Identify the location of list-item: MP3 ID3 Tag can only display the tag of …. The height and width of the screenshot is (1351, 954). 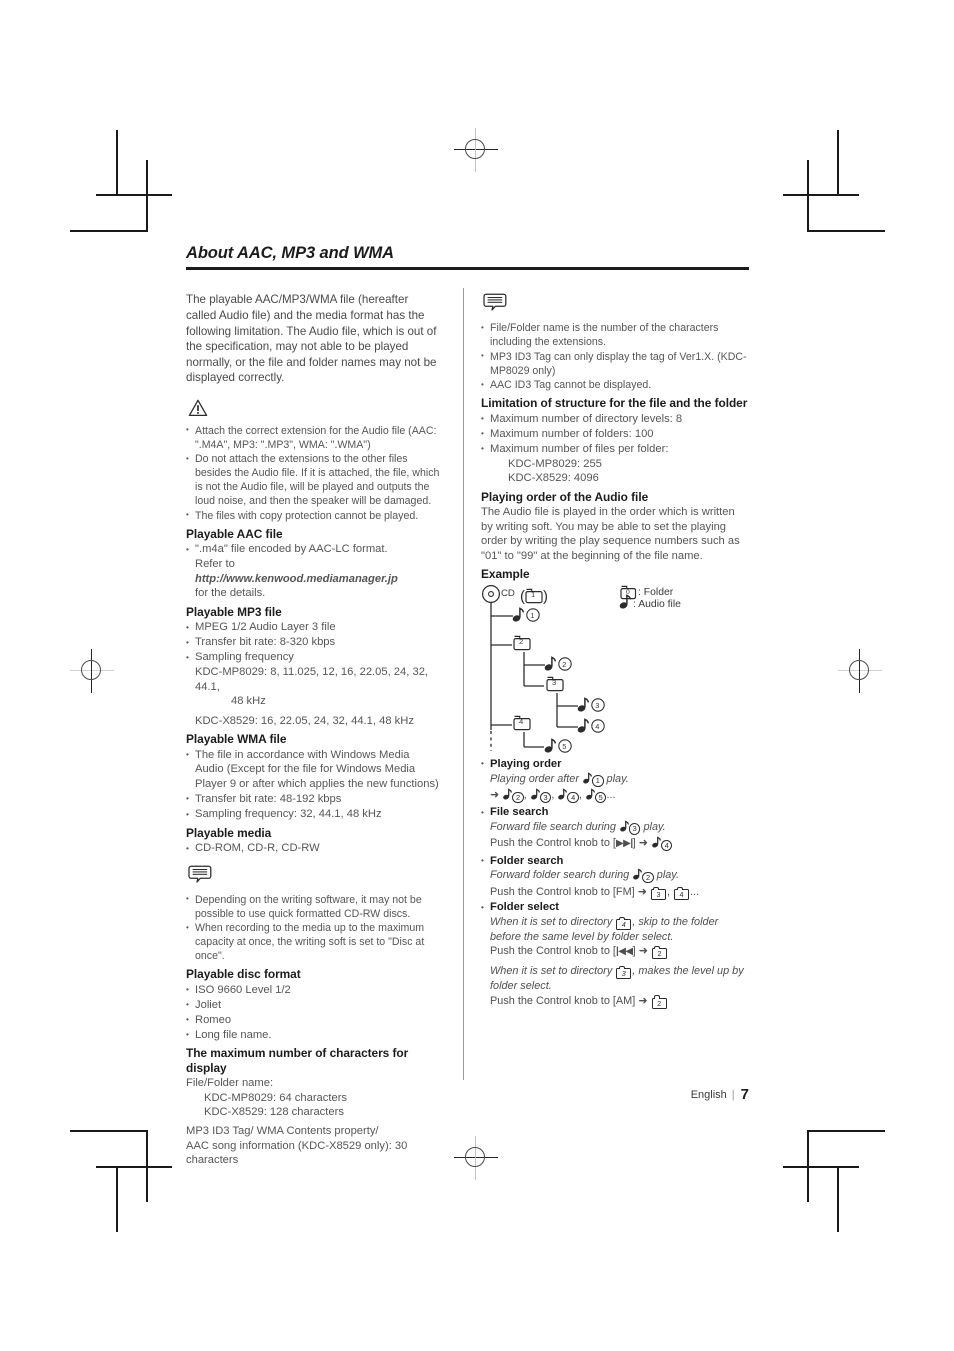
(615, 363).